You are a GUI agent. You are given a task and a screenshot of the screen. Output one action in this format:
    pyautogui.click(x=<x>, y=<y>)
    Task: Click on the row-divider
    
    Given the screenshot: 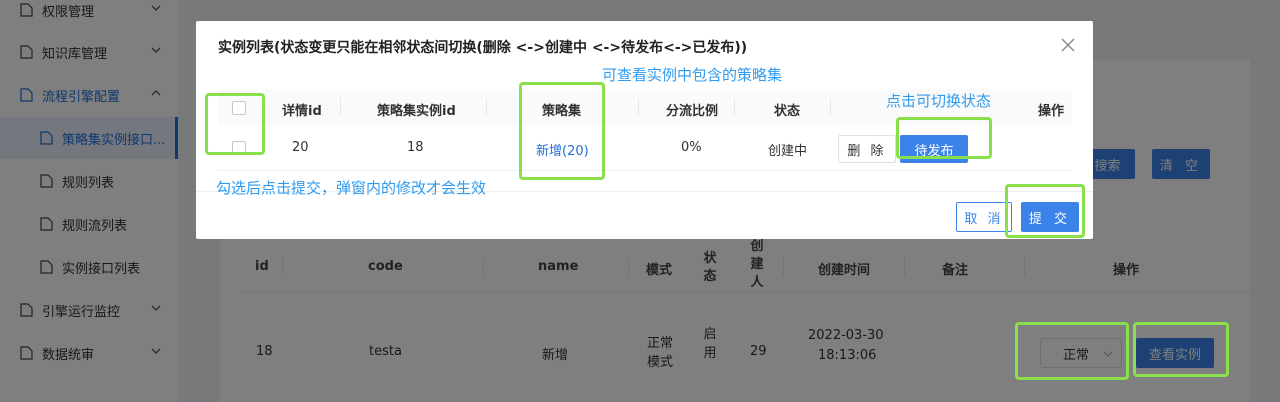 What is the action you would take?
    pyautogui.click(x=645, y=170)
    